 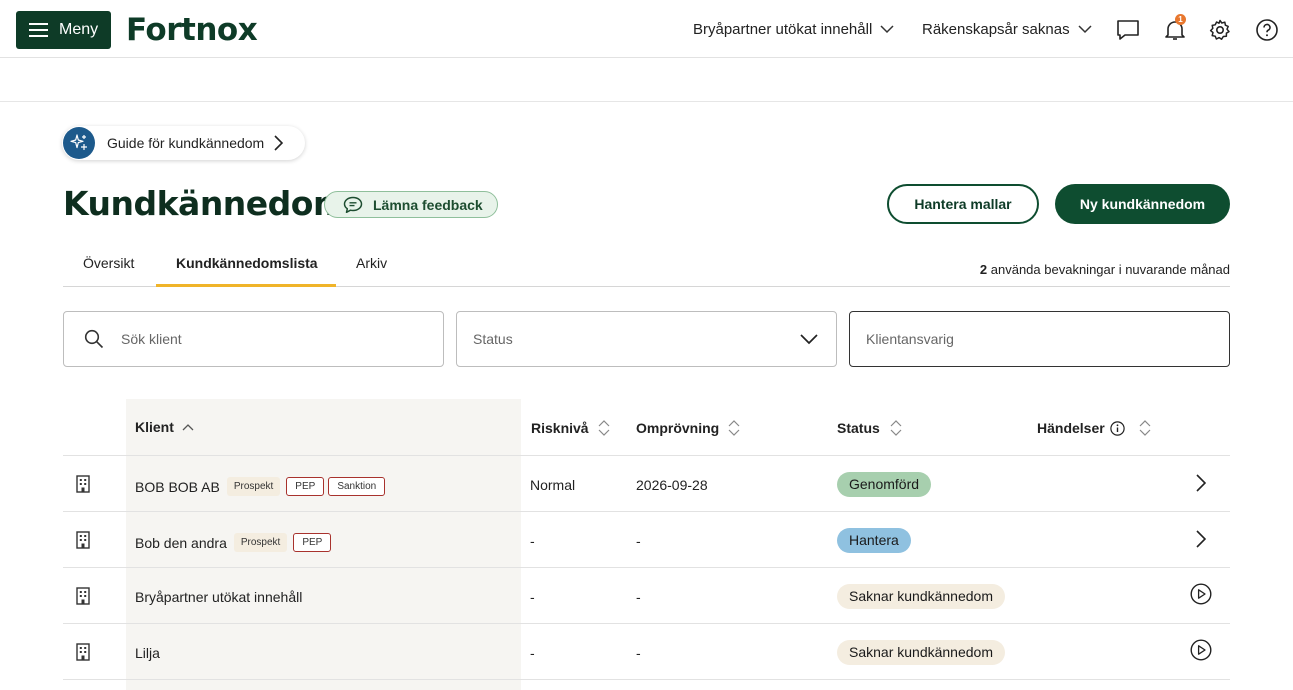 I want to click on chat-button, so click(x=1128, y=30).